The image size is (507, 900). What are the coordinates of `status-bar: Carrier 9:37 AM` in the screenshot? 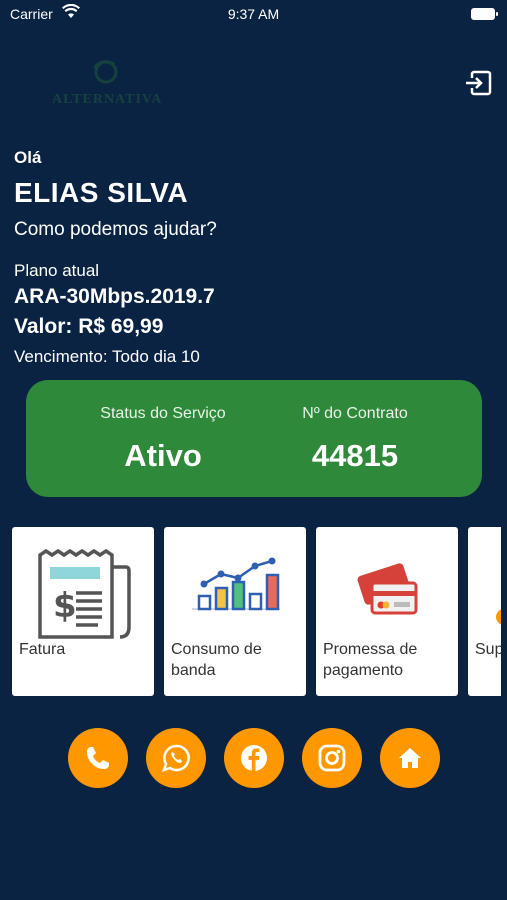 It's located at (253, 14).